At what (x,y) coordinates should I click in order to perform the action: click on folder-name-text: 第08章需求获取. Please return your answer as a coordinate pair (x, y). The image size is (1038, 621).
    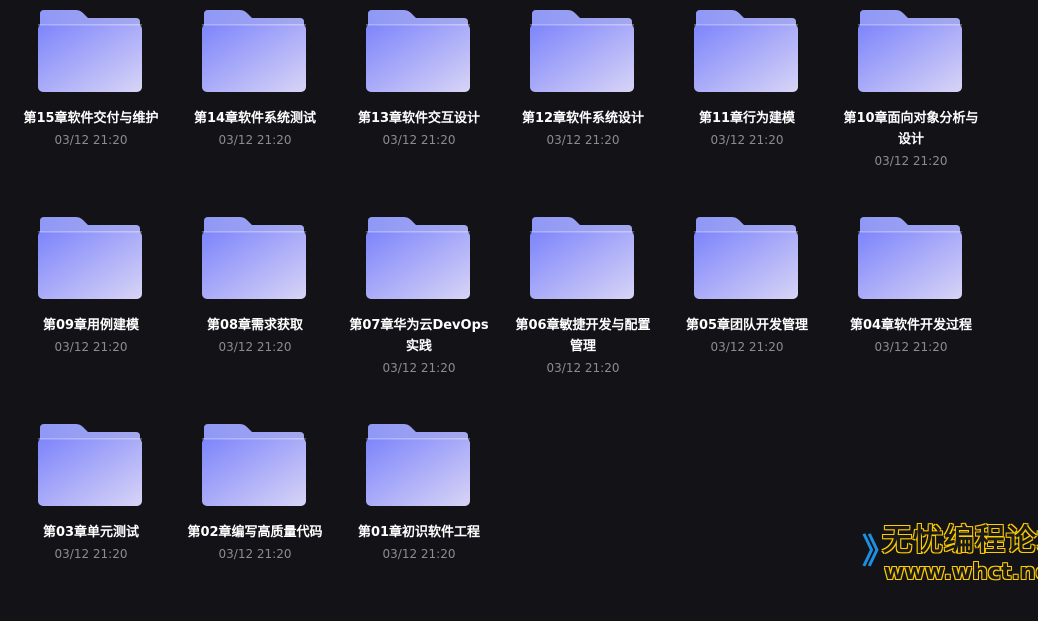
    Looking at the image, I should click on (255, 325).